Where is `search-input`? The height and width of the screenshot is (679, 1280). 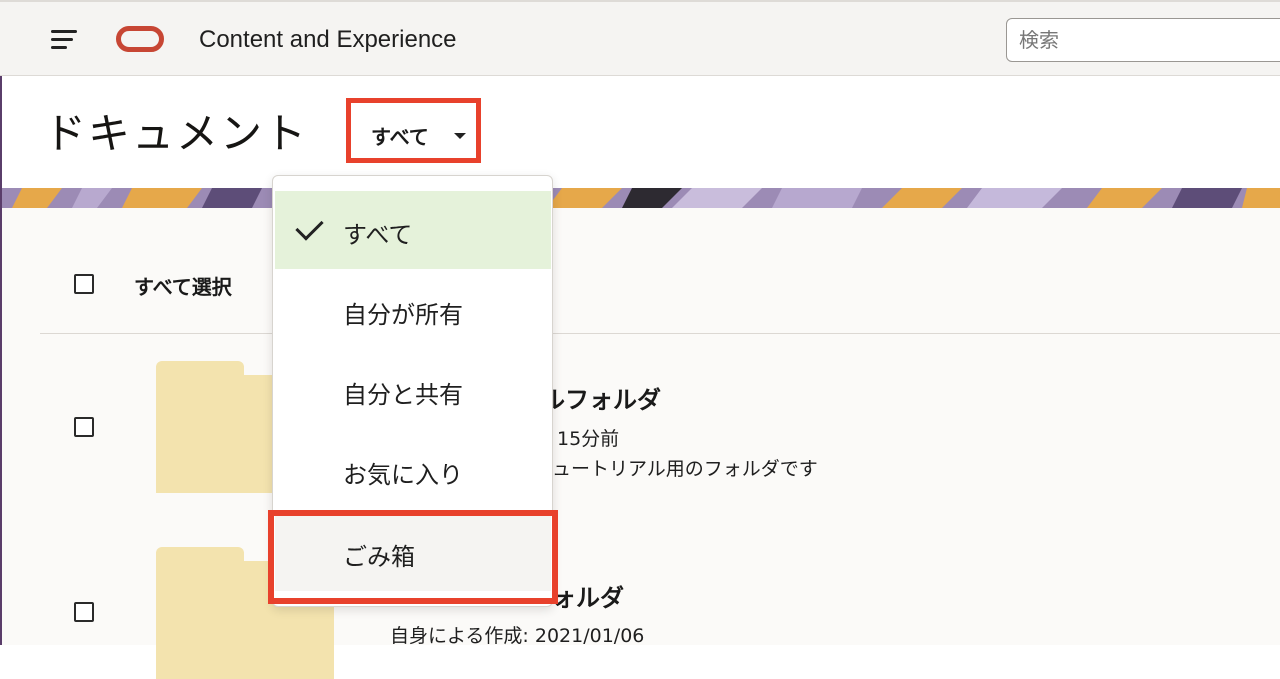
search-input is located at coordinates (1143, 40).